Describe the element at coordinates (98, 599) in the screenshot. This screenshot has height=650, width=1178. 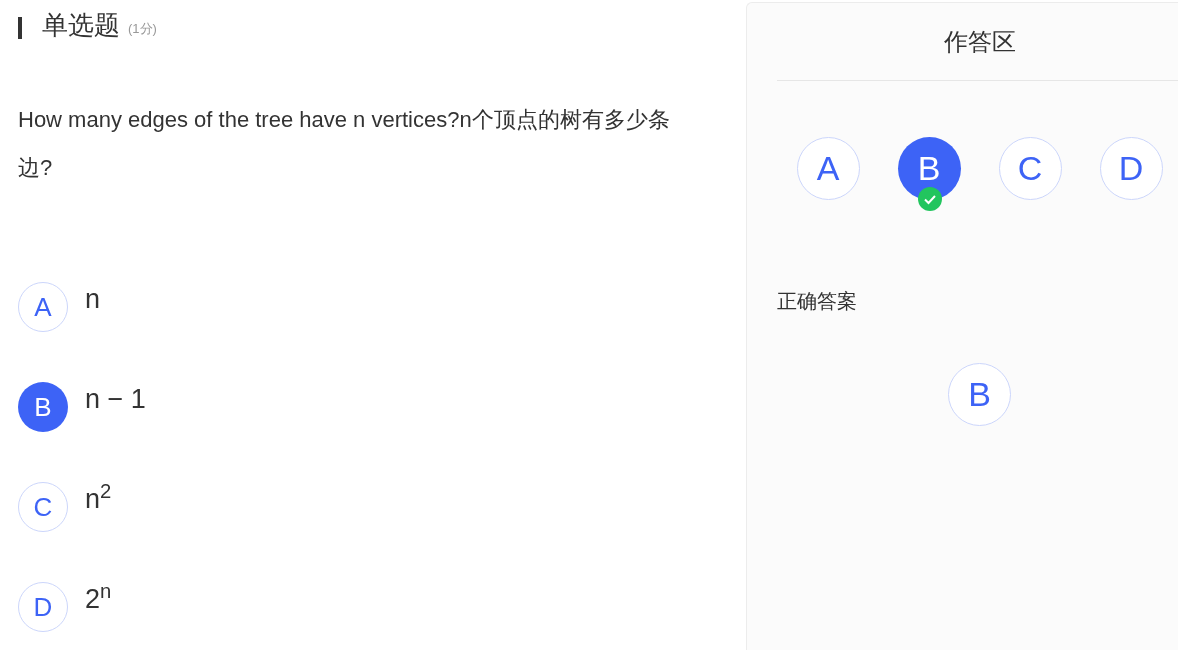
I see `option-text: 2$^{n}$` at that location.